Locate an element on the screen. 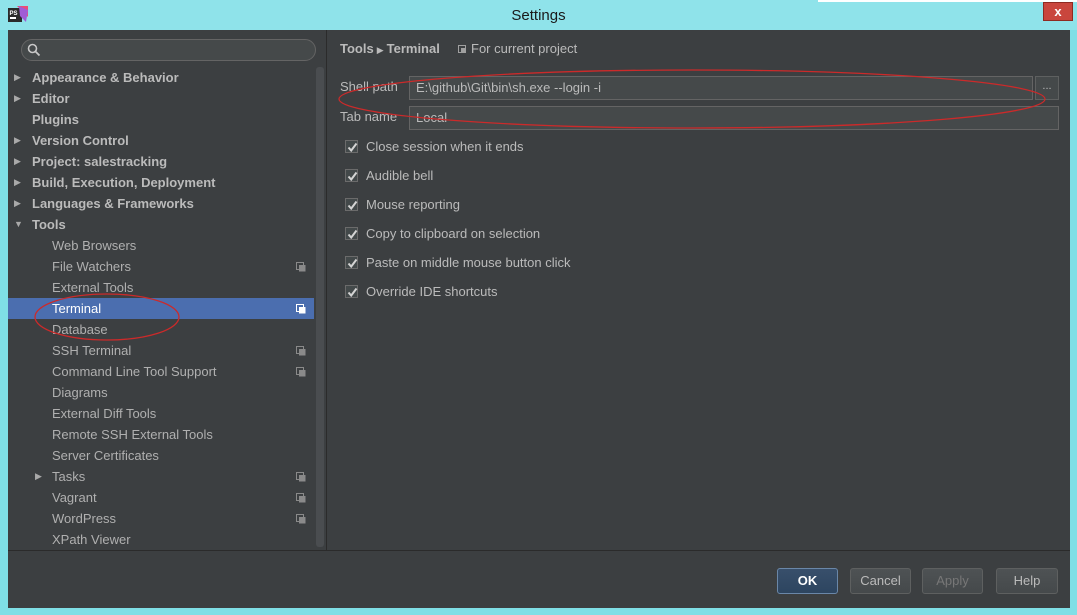 The width and height of the screenshot is (1077, 615). chevron-down-icon: ▼ is located at coordinates (19, 224).